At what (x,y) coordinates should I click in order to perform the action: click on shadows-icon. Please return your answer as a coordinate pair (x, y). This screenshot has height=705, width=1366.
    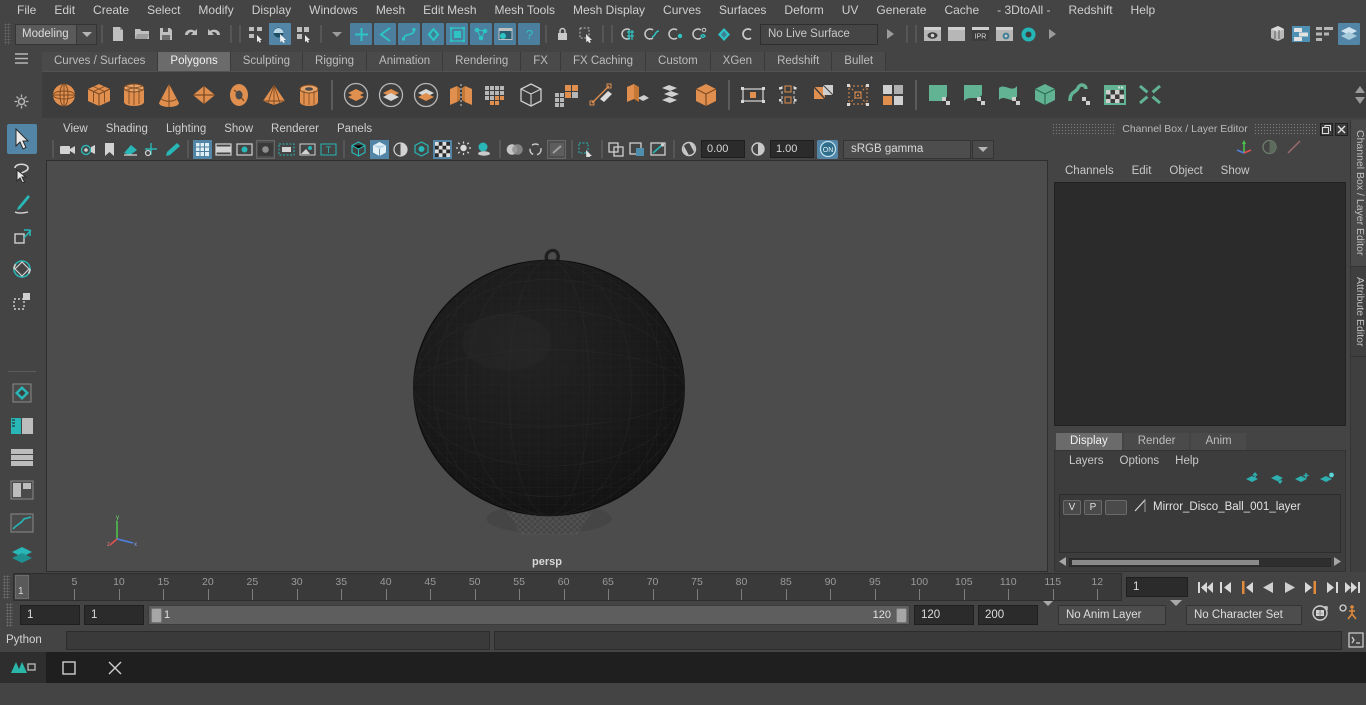
    Looking at the image, I should click on (484, 149).